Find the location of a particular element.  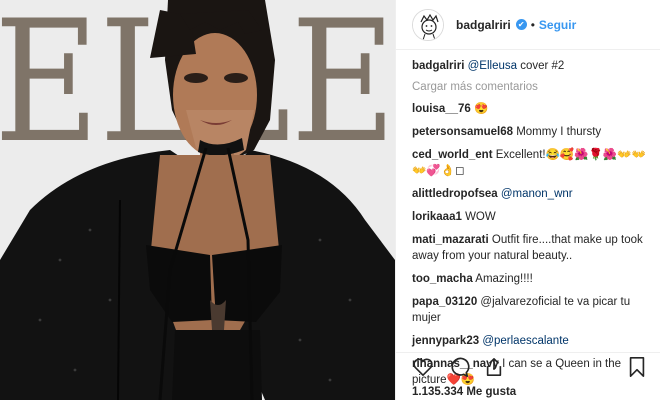

comment-username: petersonsamuel68 is located at coordinates (462, 132).